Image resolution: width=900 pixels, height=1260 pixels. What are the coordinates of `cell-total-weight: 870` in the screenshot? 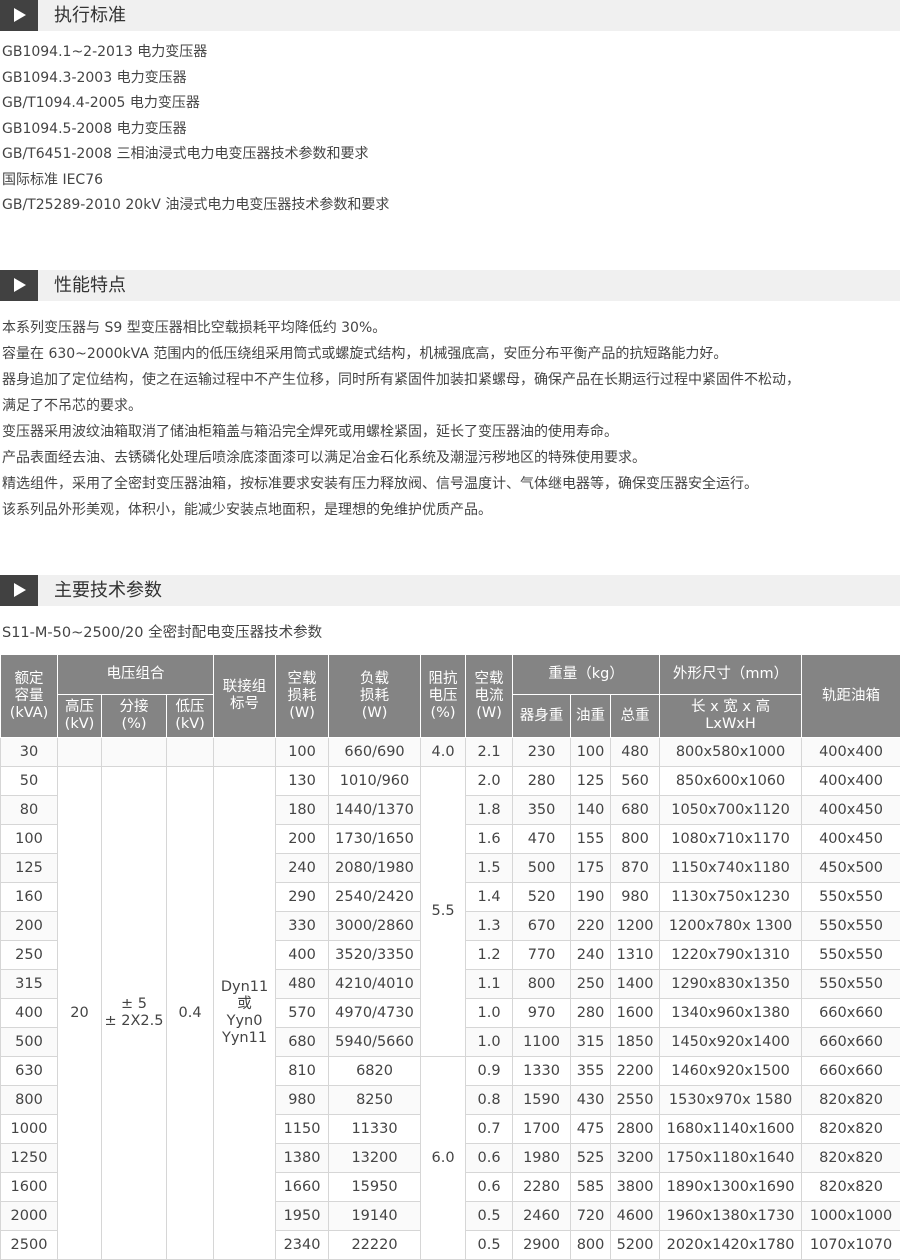 It's located at (635, 868).